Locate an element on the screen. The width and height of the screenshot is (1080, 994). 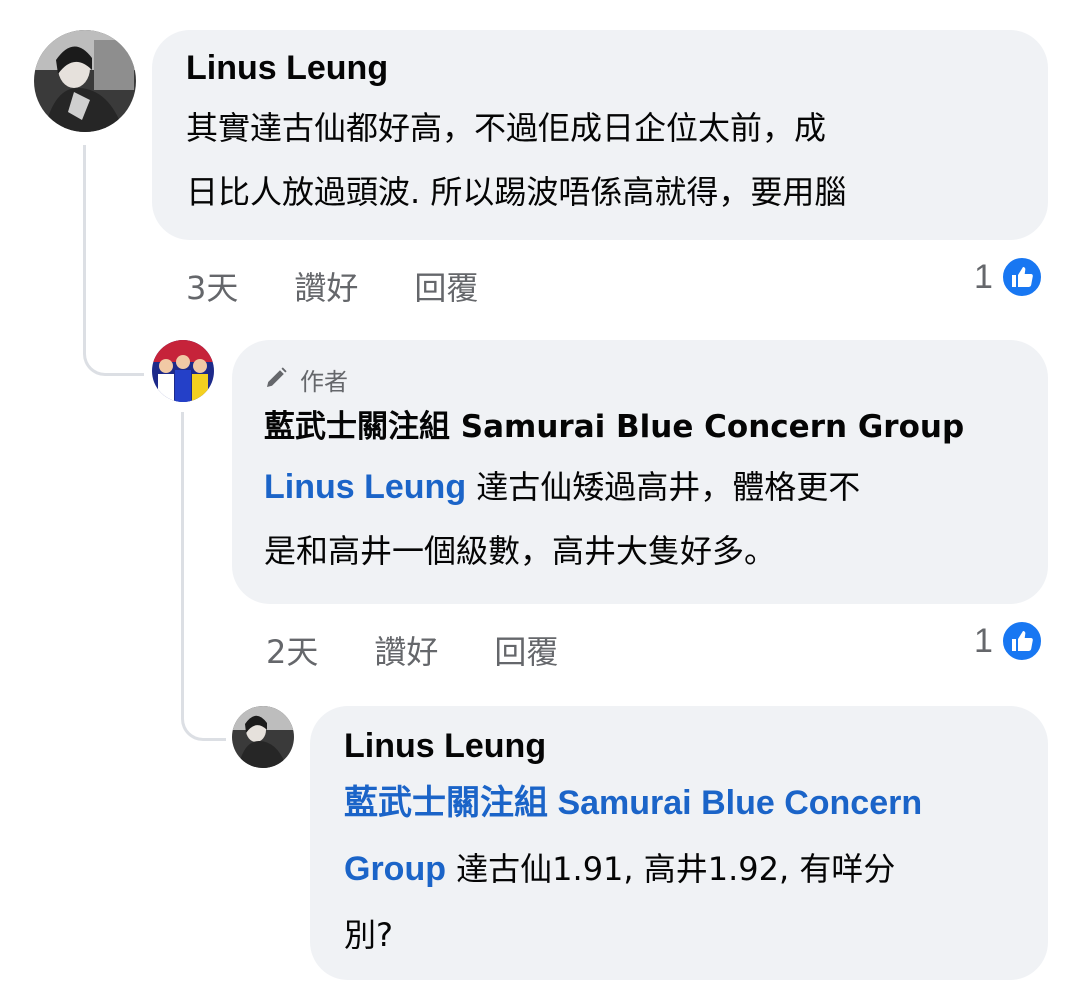
author-badge-label: 作者 is located at coordinates (324, 381).